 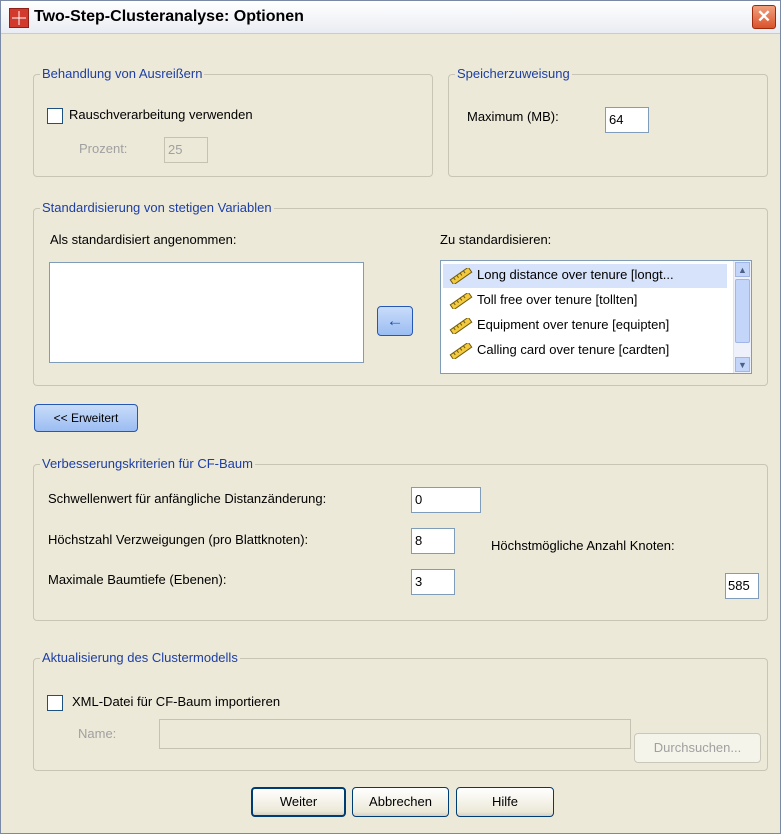 What do you see at coordinates (176, 701) in the screenshot?
I see `import-xml-label: XML-Datei für CF-Baum importieren` at bounding box center [176, 701].